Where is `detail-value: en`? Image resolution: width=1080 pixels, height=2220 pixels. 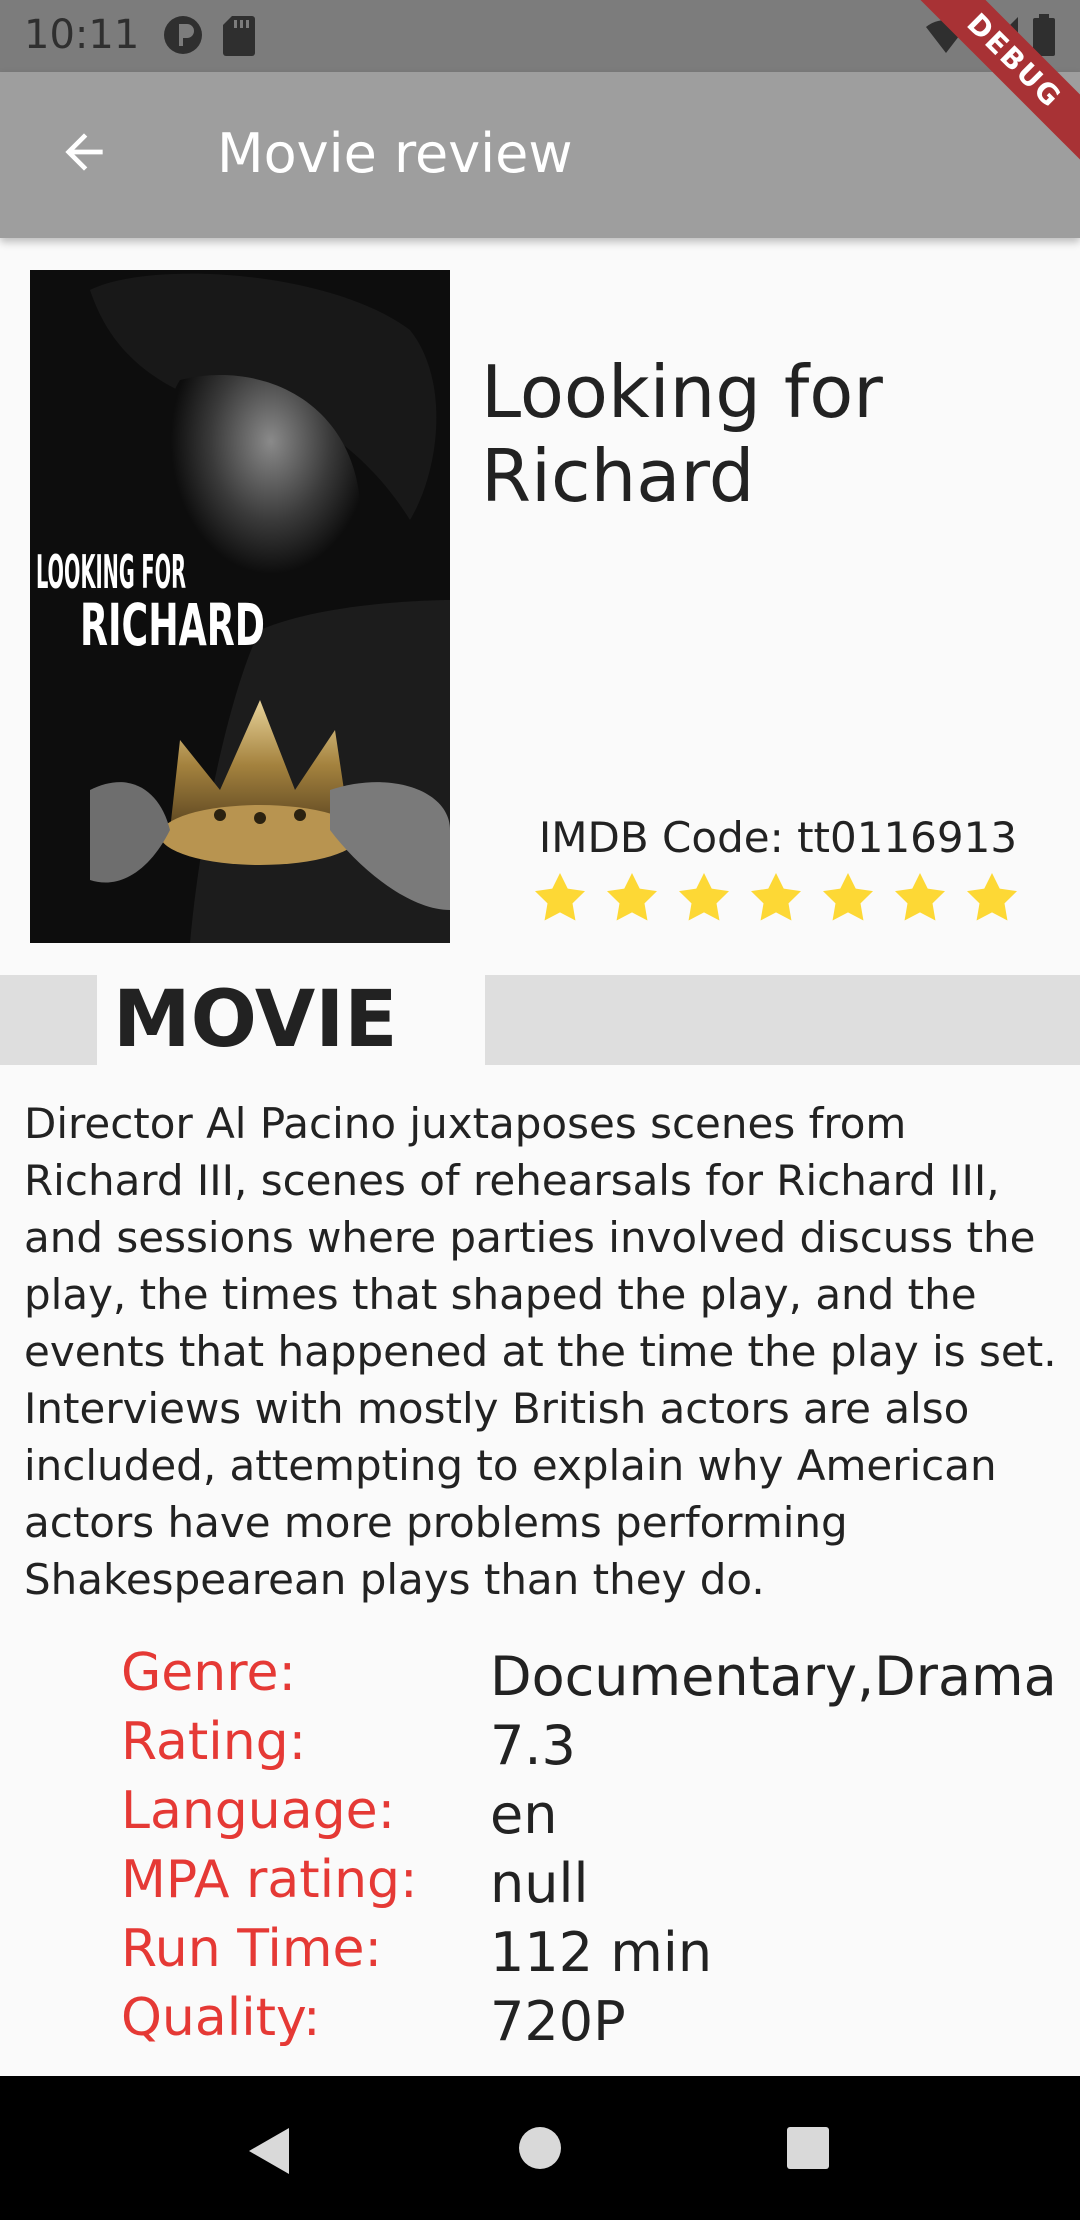 detail-value: en is located at coordinates (524, 1814).